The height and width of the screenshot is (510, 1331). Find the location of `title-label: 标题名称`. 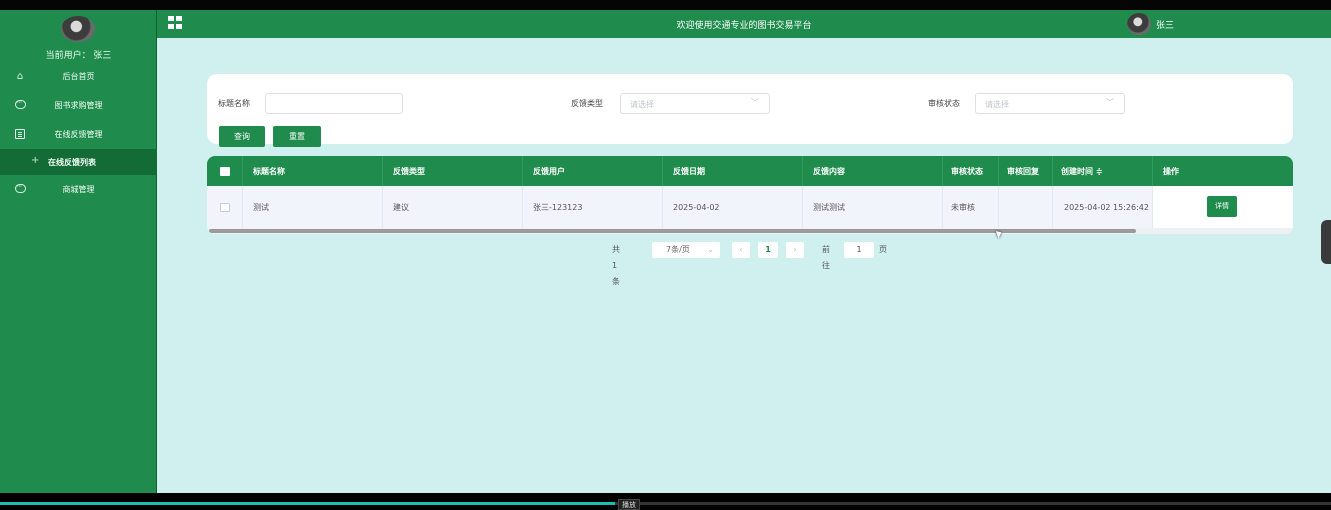

title-label: 标题名称 is located at coordinates (234, 103).